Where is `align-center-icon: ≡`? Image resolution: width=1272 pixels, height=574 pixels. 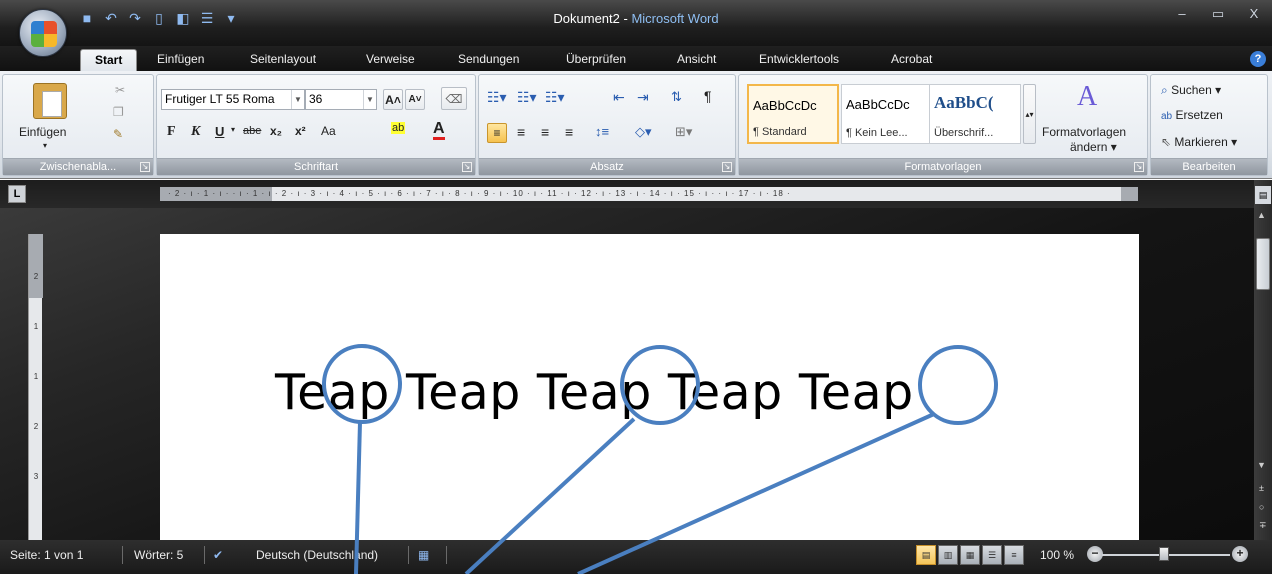 align-center-icon: ≡ is located at coordinates (521, 132).